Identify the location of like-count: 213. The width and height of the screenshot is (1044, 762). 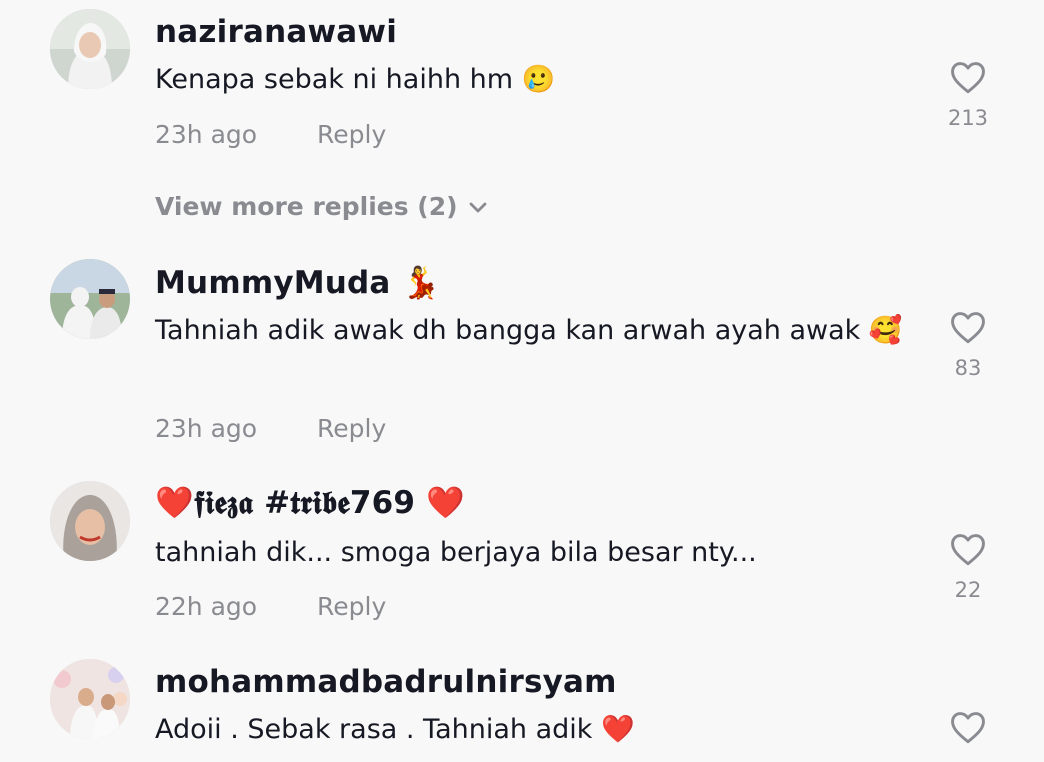
(968, 118).